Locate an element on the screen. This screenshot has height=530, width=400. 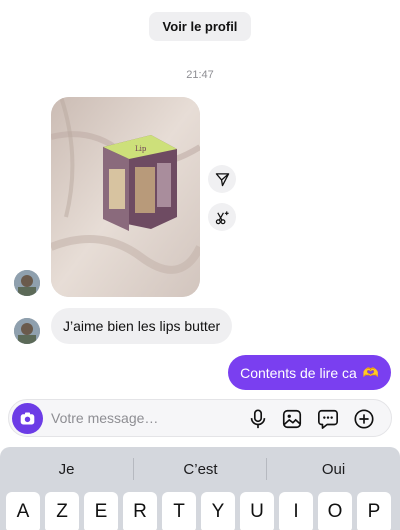
incoming-message-bubble: J’aime bien les lips butter is located at coordinates (142, 326).